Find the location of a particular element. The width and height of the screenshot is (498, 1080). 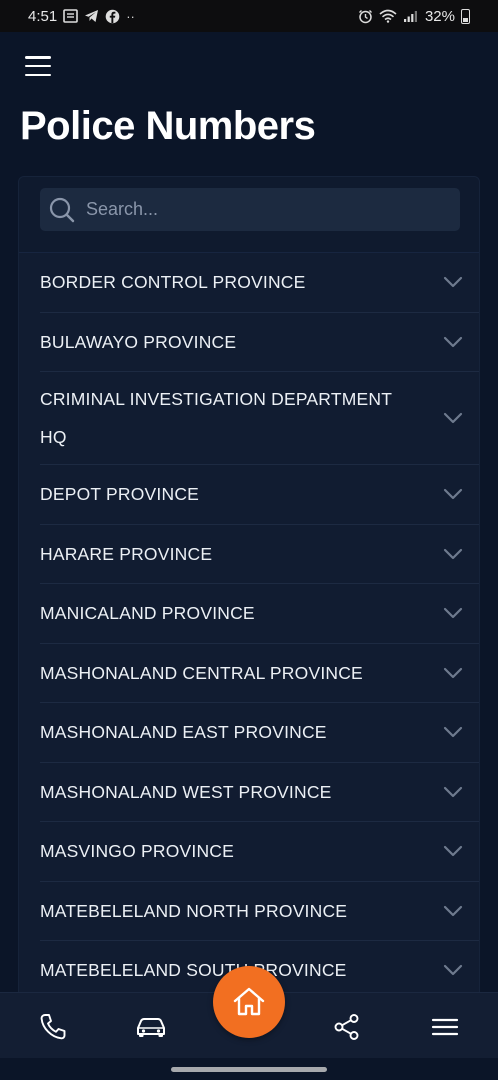

search-box is located at coordinates (250, 209).